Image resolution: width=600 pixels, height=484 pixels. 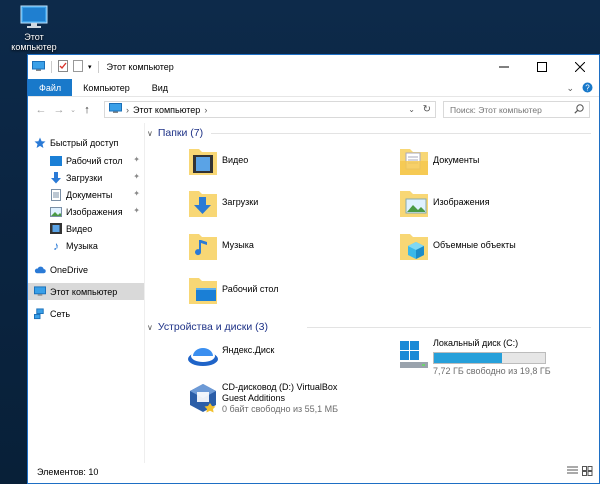 What do you see at coordinates (41, 110) in the screenshot?
I see `back-arrow-icon: ←` at bounding box center [41, 110].